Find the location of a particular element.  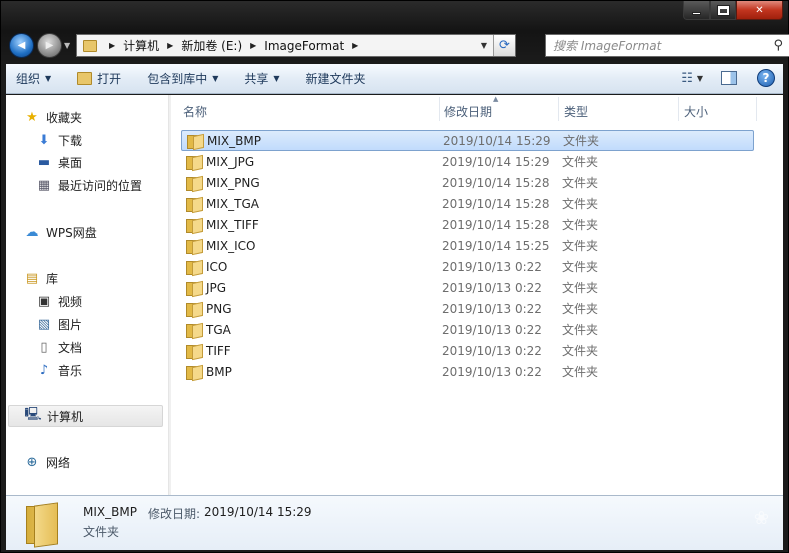

details-file-name: MIX_BMP is located at coordinates (110, 512).